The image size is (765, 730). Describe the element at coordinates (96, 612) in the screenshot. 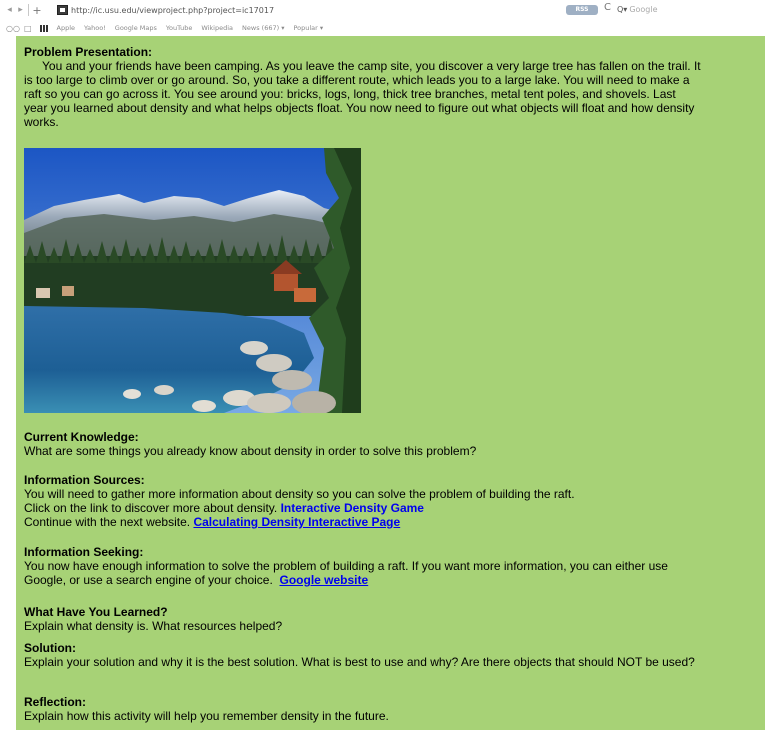

I see `what-learned-heading: What Have You Learned?` at that location.